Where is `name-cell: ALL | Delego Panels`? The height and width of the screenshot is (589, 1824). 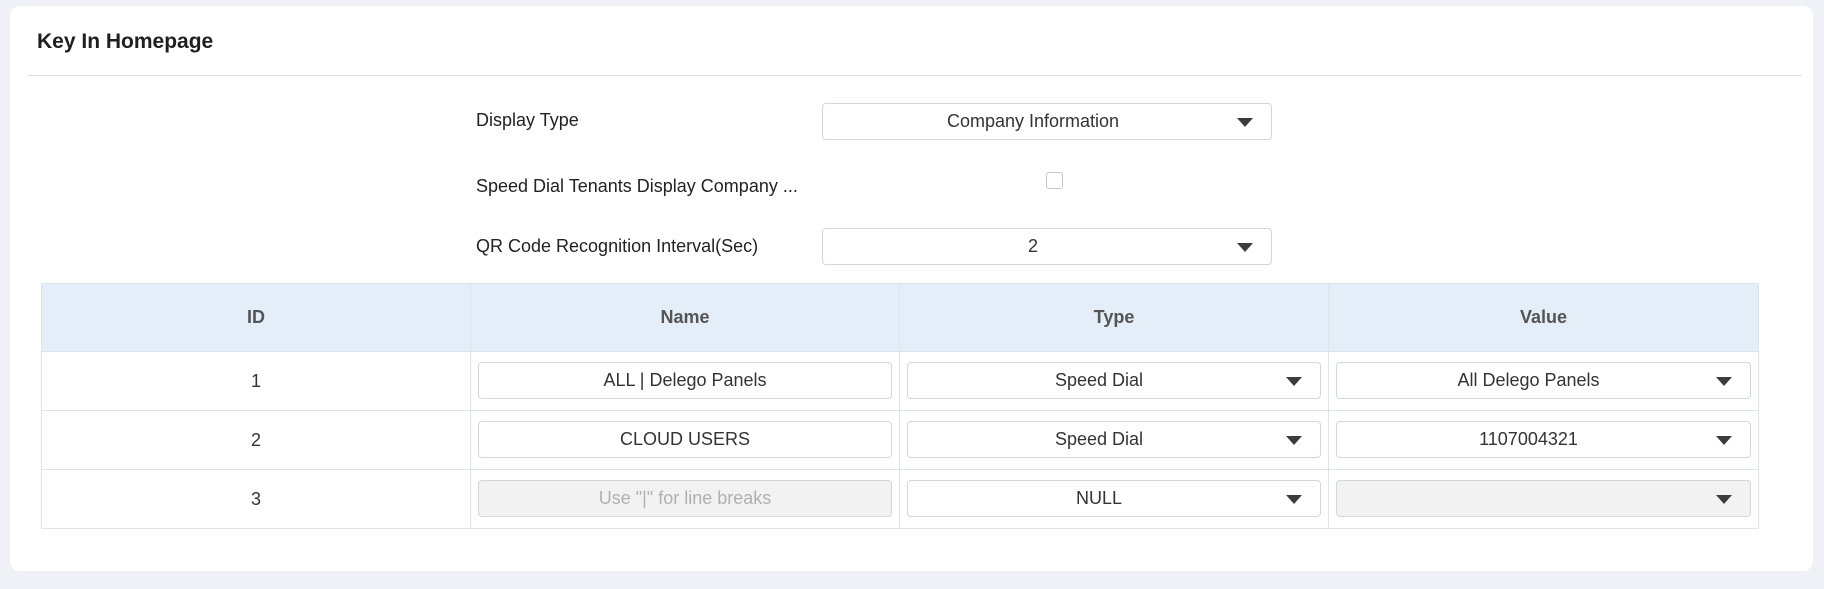 name-cell: ALL | Delego Panels is located at coordinates (685, 381).